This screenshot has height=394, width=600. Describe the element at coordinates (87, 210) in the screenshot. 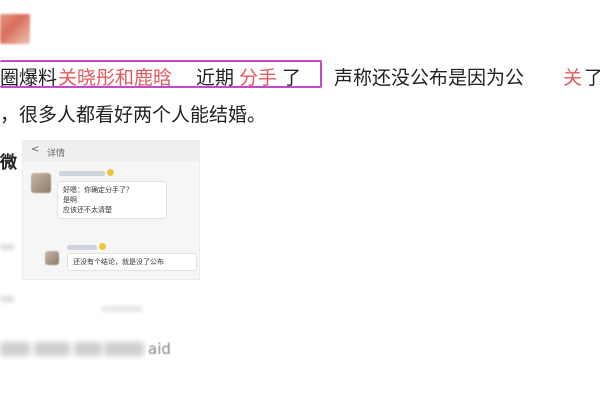

I see `chat-line: 应该还不太清楚` at that location.